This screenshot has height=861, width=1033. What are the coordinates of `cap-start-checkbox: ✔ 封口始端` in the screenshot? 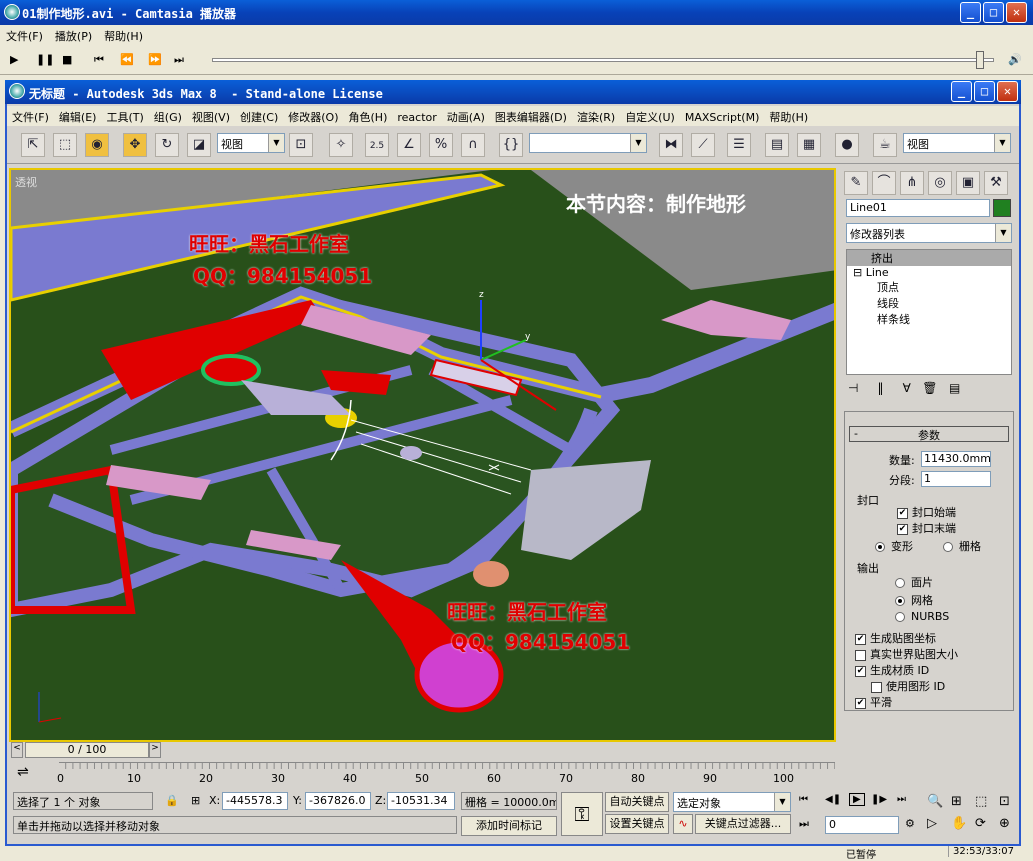 It's located at (926, 512).